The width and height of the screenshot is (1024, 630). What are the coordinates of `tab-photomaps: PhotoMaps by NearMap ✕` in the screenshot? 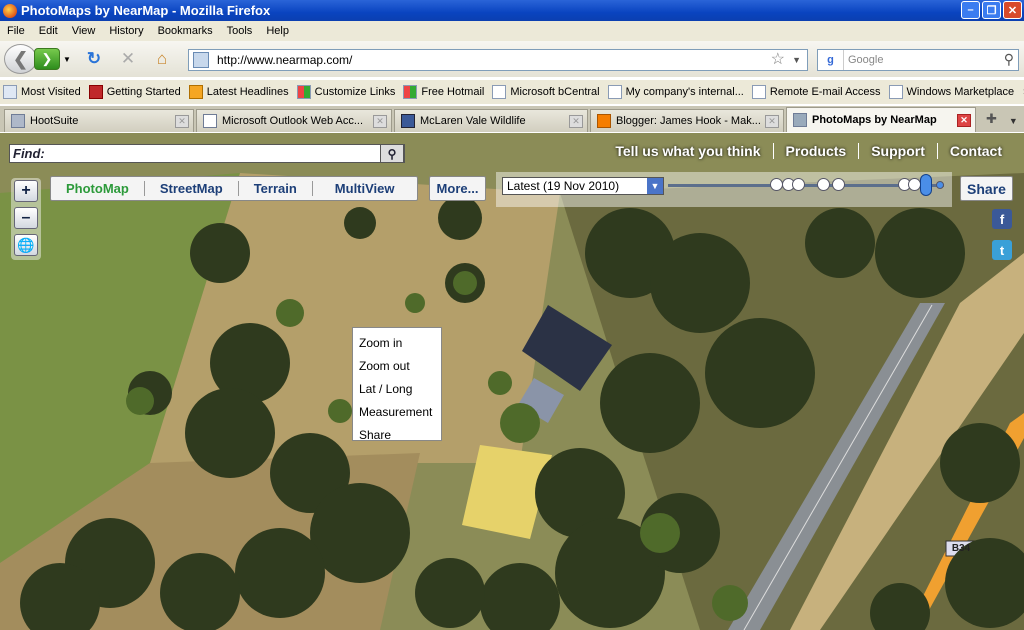 It's located at (881, 119).